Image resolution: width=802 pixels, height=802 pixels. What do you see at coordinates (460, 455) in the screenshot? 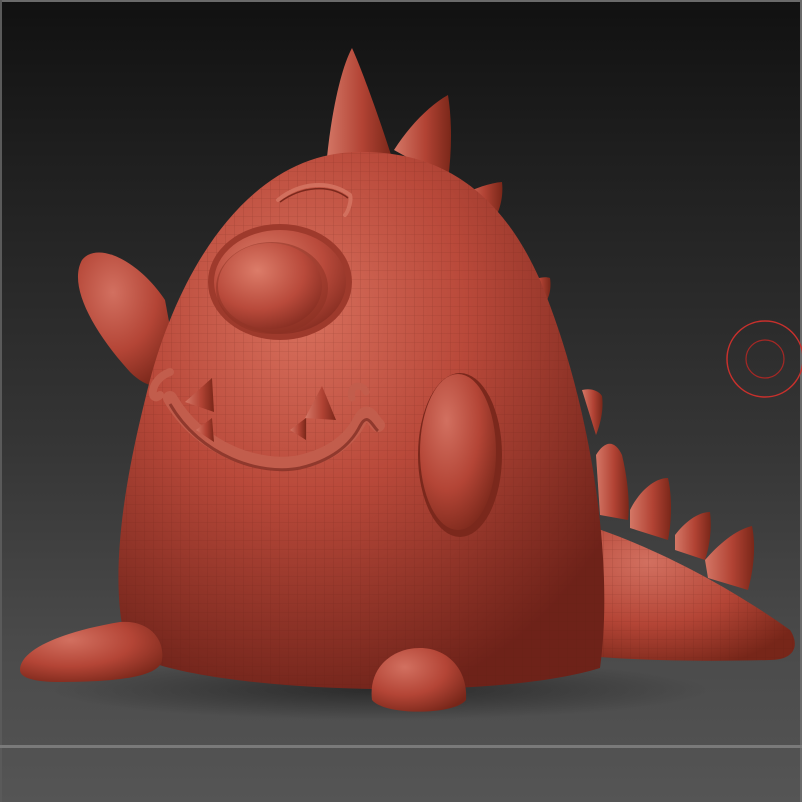
I see `right-arm` at bounding box center [460, 455].